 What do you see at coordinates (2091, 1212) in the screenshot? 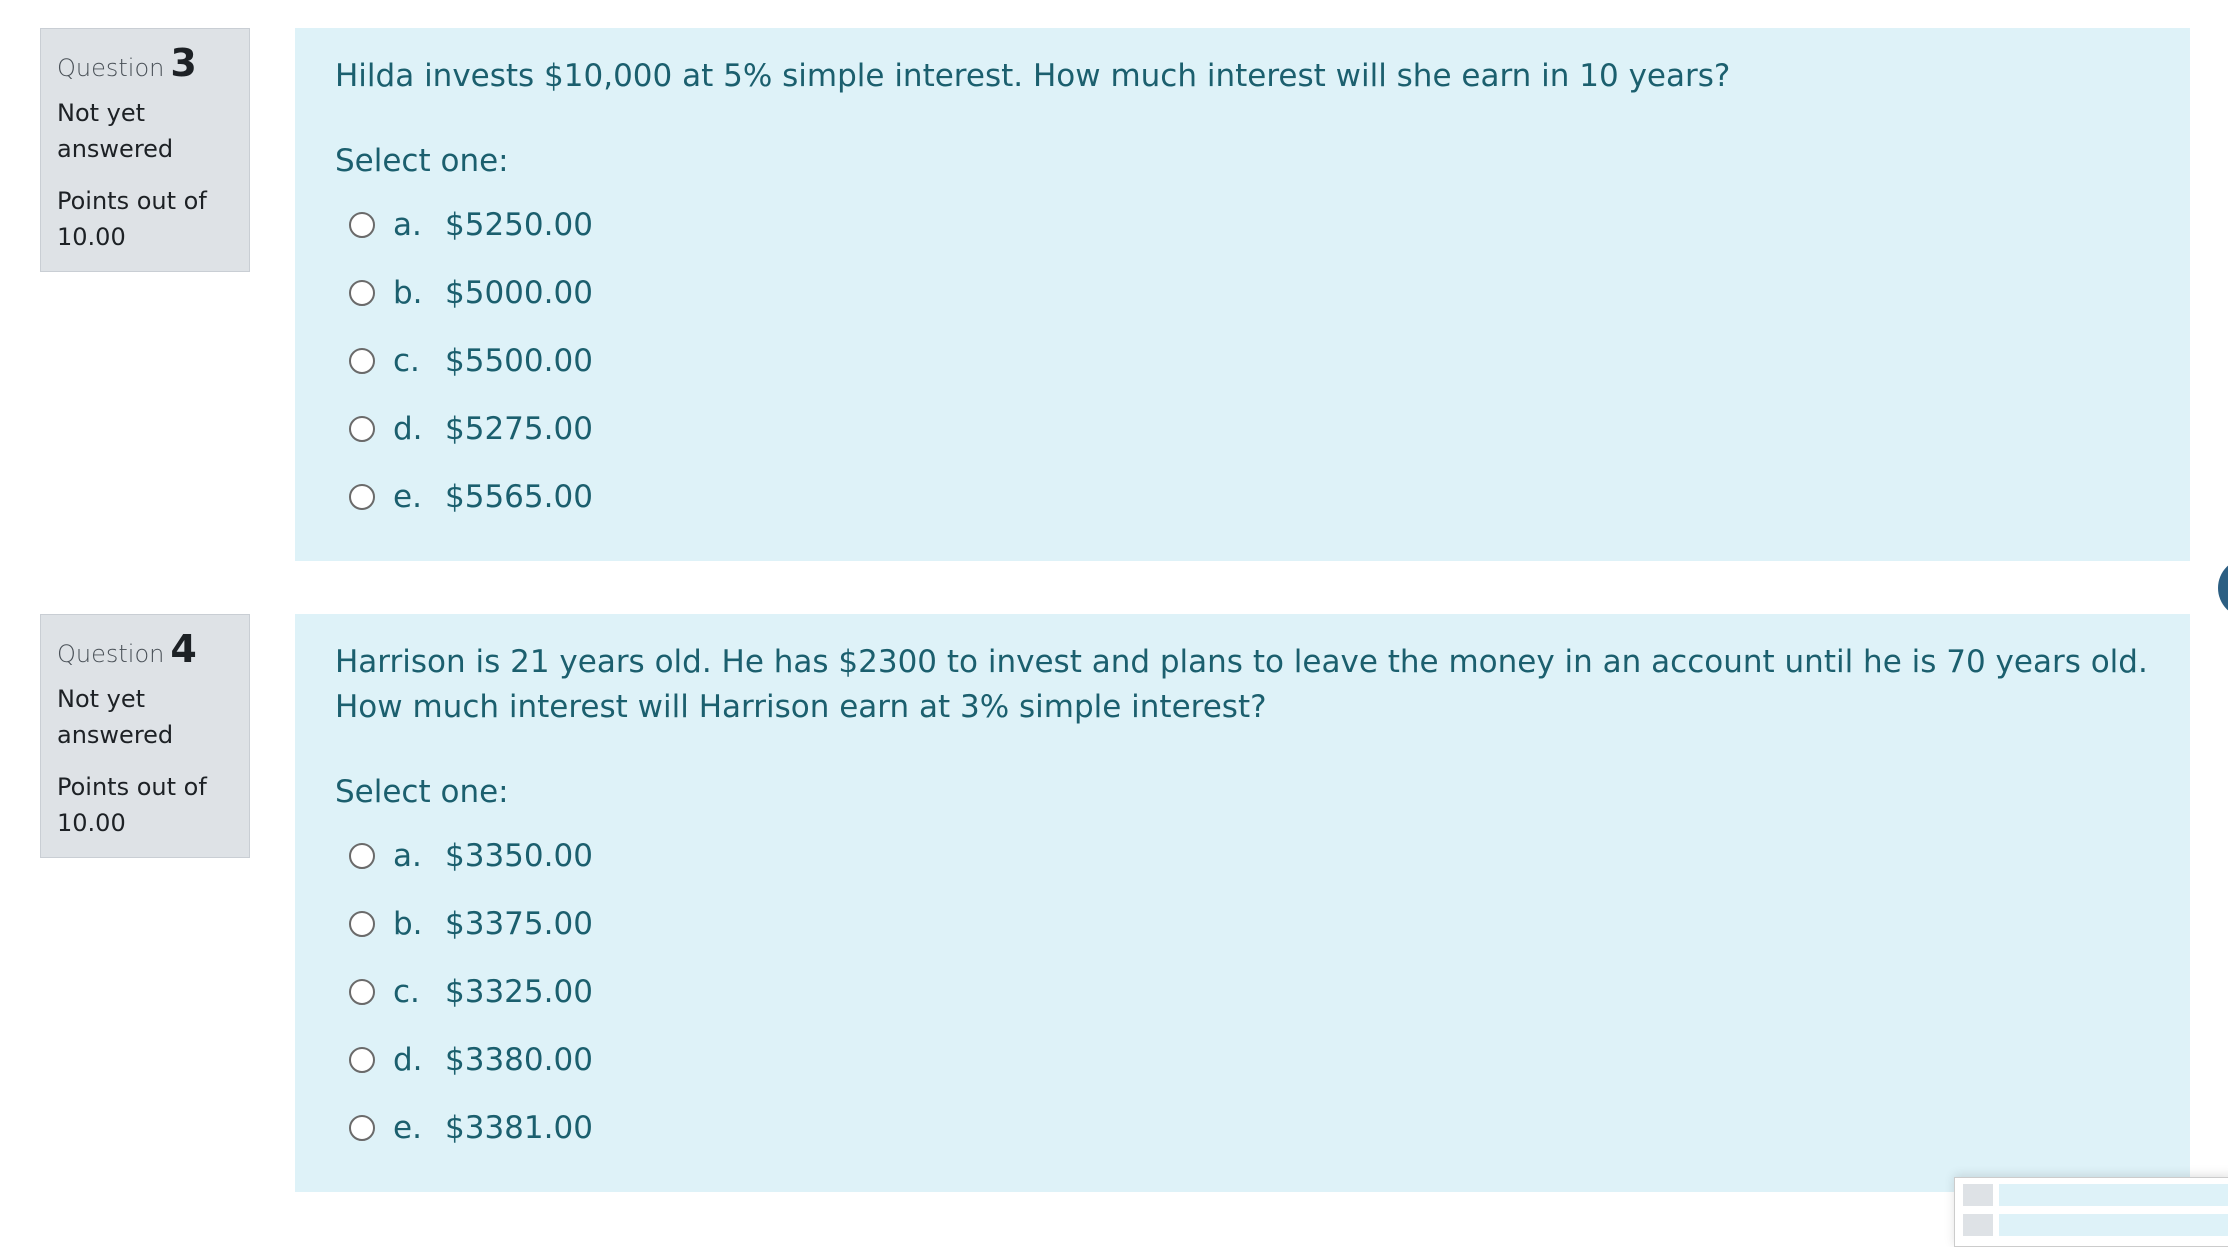
I see `page-preview-thumbnail` at bounding box center [2091, 1212].